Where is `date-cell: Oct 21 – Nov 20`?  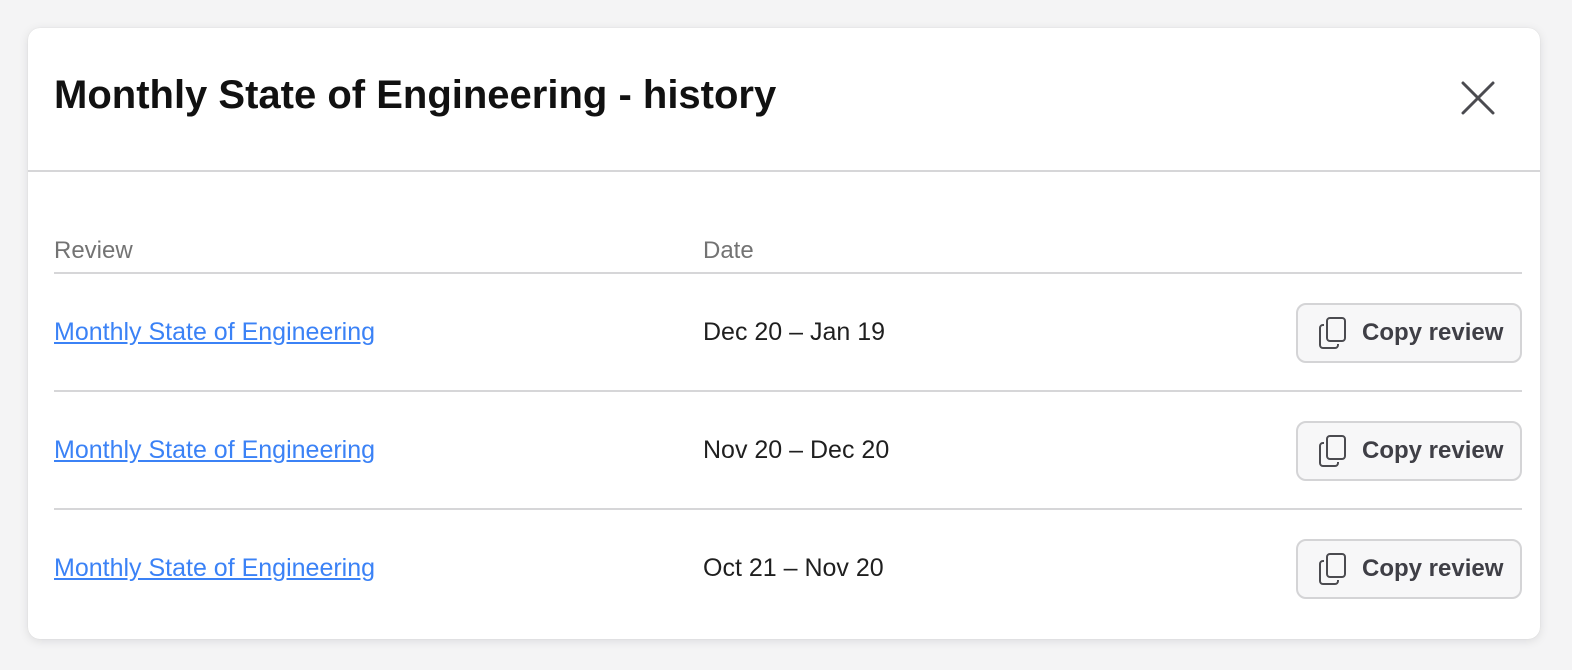
date-cell: Oct 21 – Nov 20 is located at coordinates (793, 568).